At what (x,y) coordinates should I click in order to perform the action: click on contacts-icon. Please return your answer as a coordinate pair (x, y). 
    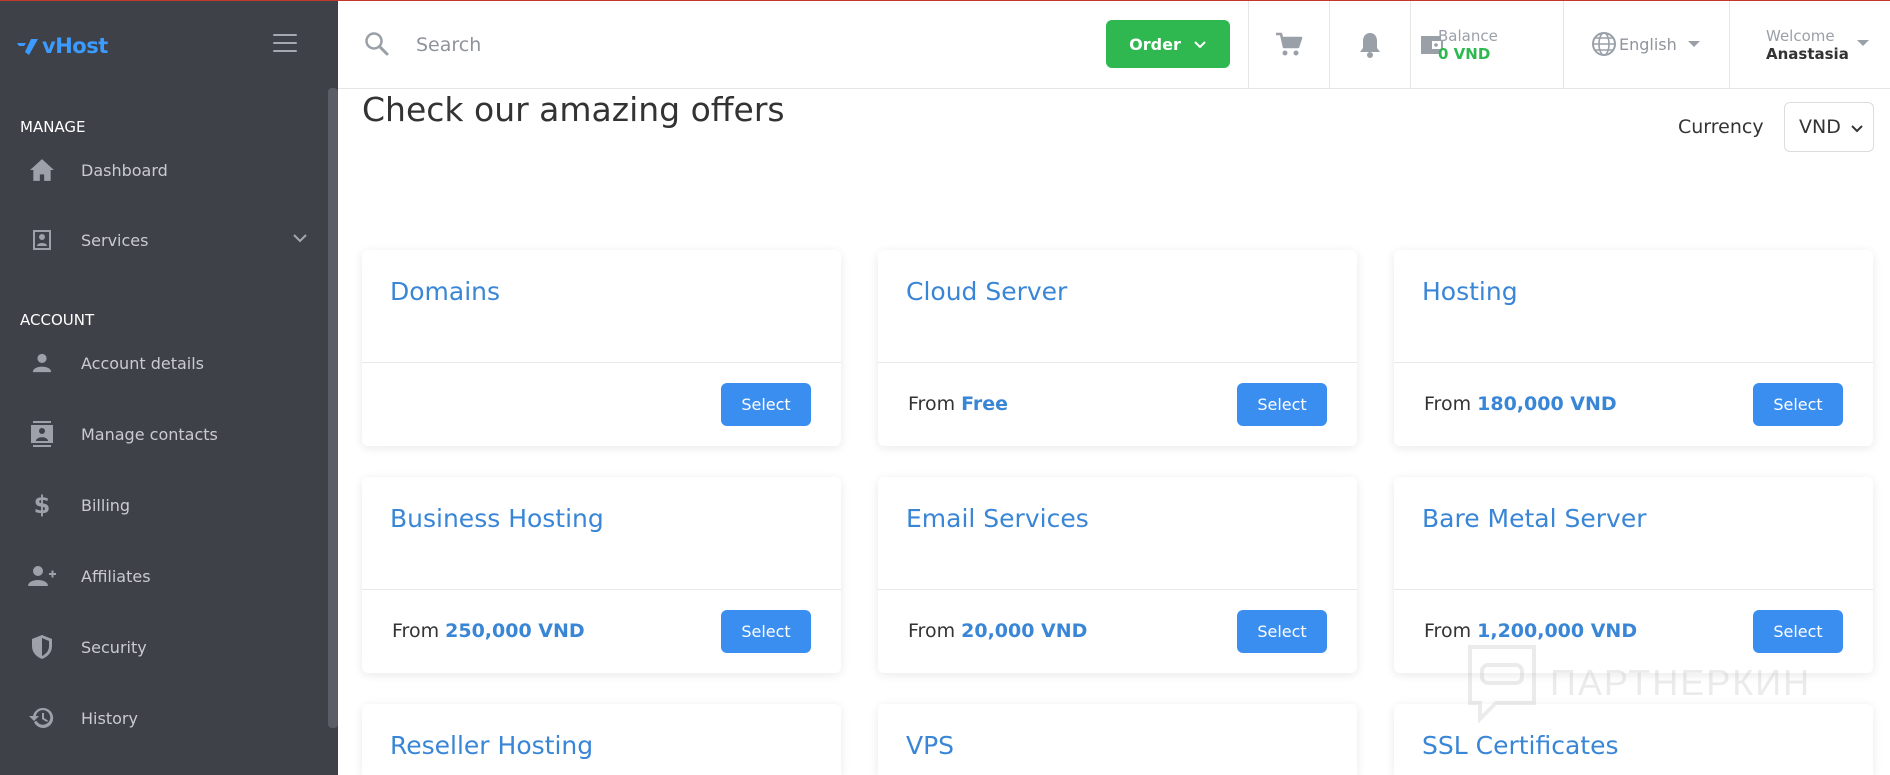
    Looking at the image, I should click on (42, 434).